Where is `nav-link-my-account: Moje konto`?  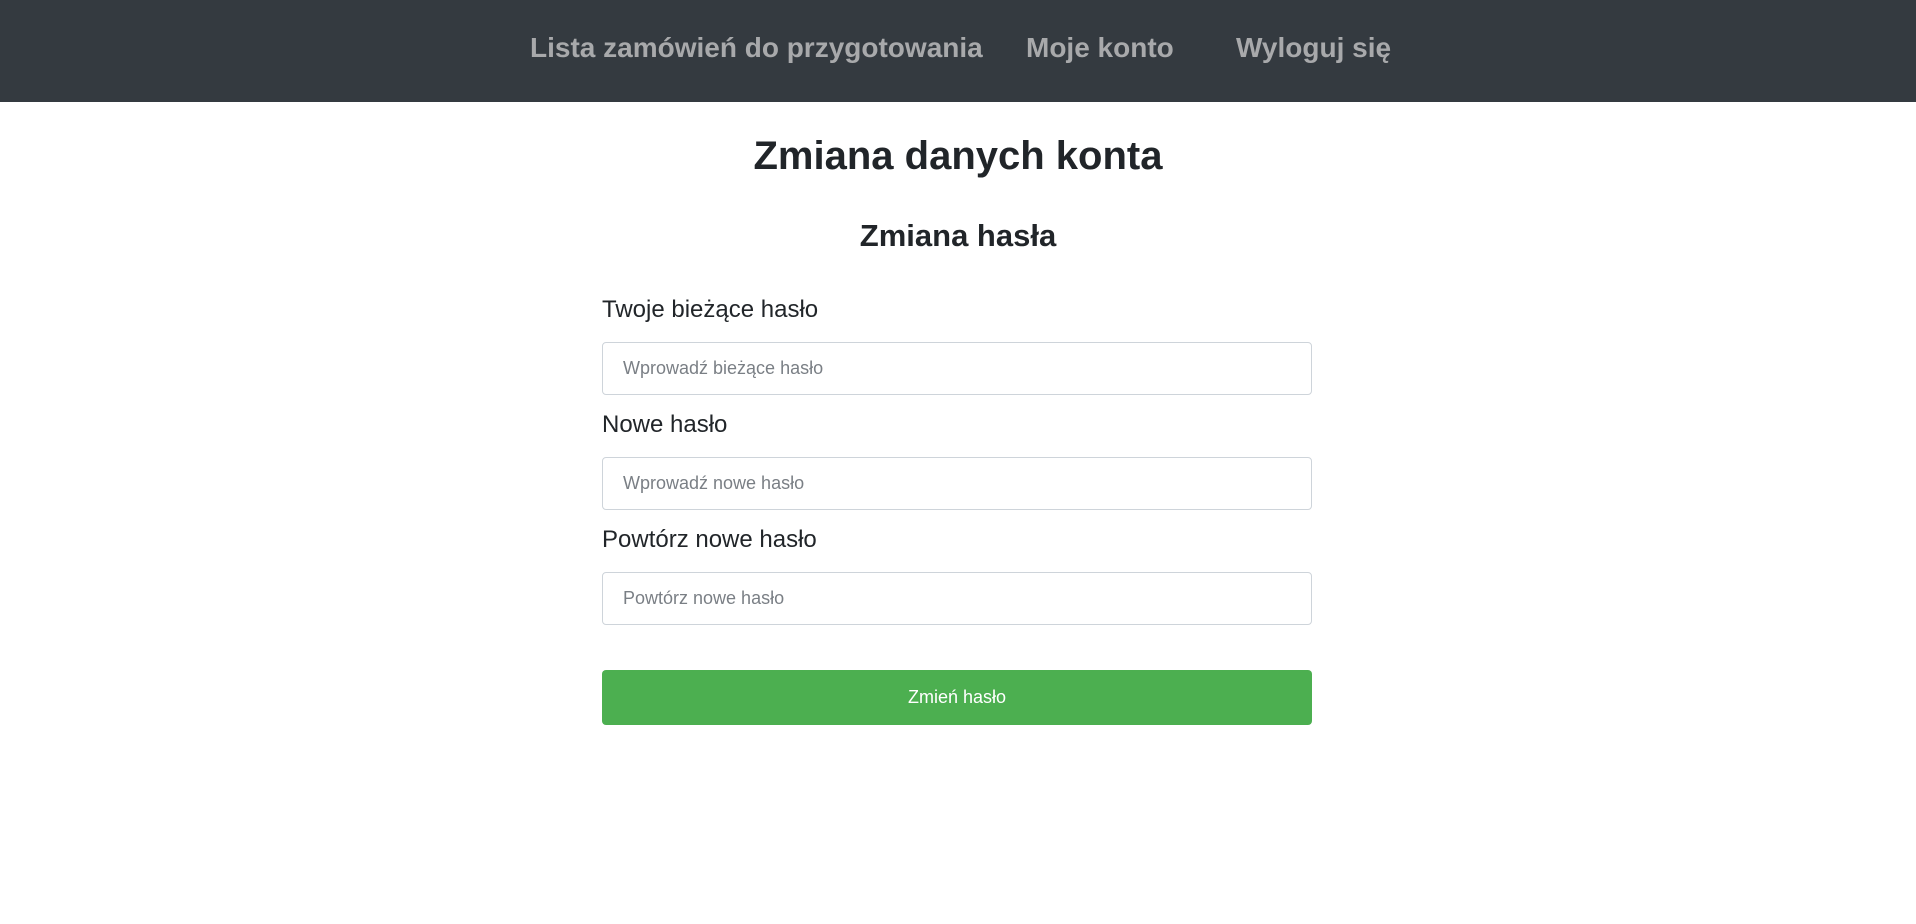
nav-link-my-account: Moje konto is located at coordinates (1100, 48).